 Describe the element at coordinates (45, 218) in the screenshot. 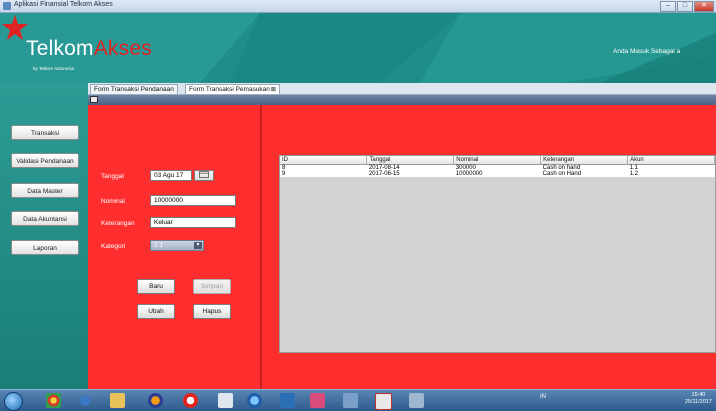

I see `sidebar-item-data-akuntansi: Data Akuntansi` at that location.